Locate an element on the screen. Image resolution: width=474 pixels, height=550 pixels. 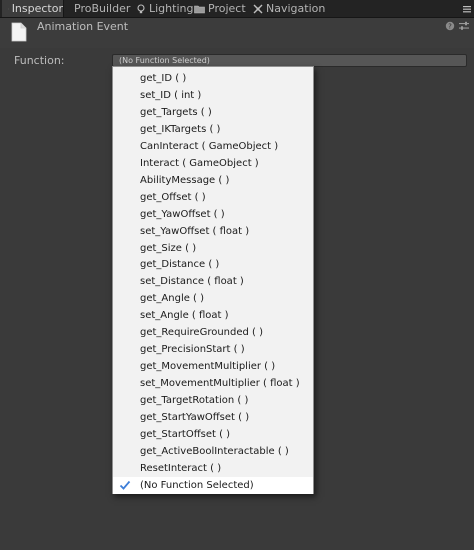
help-icon: ? is located at coordinates (450, 26).